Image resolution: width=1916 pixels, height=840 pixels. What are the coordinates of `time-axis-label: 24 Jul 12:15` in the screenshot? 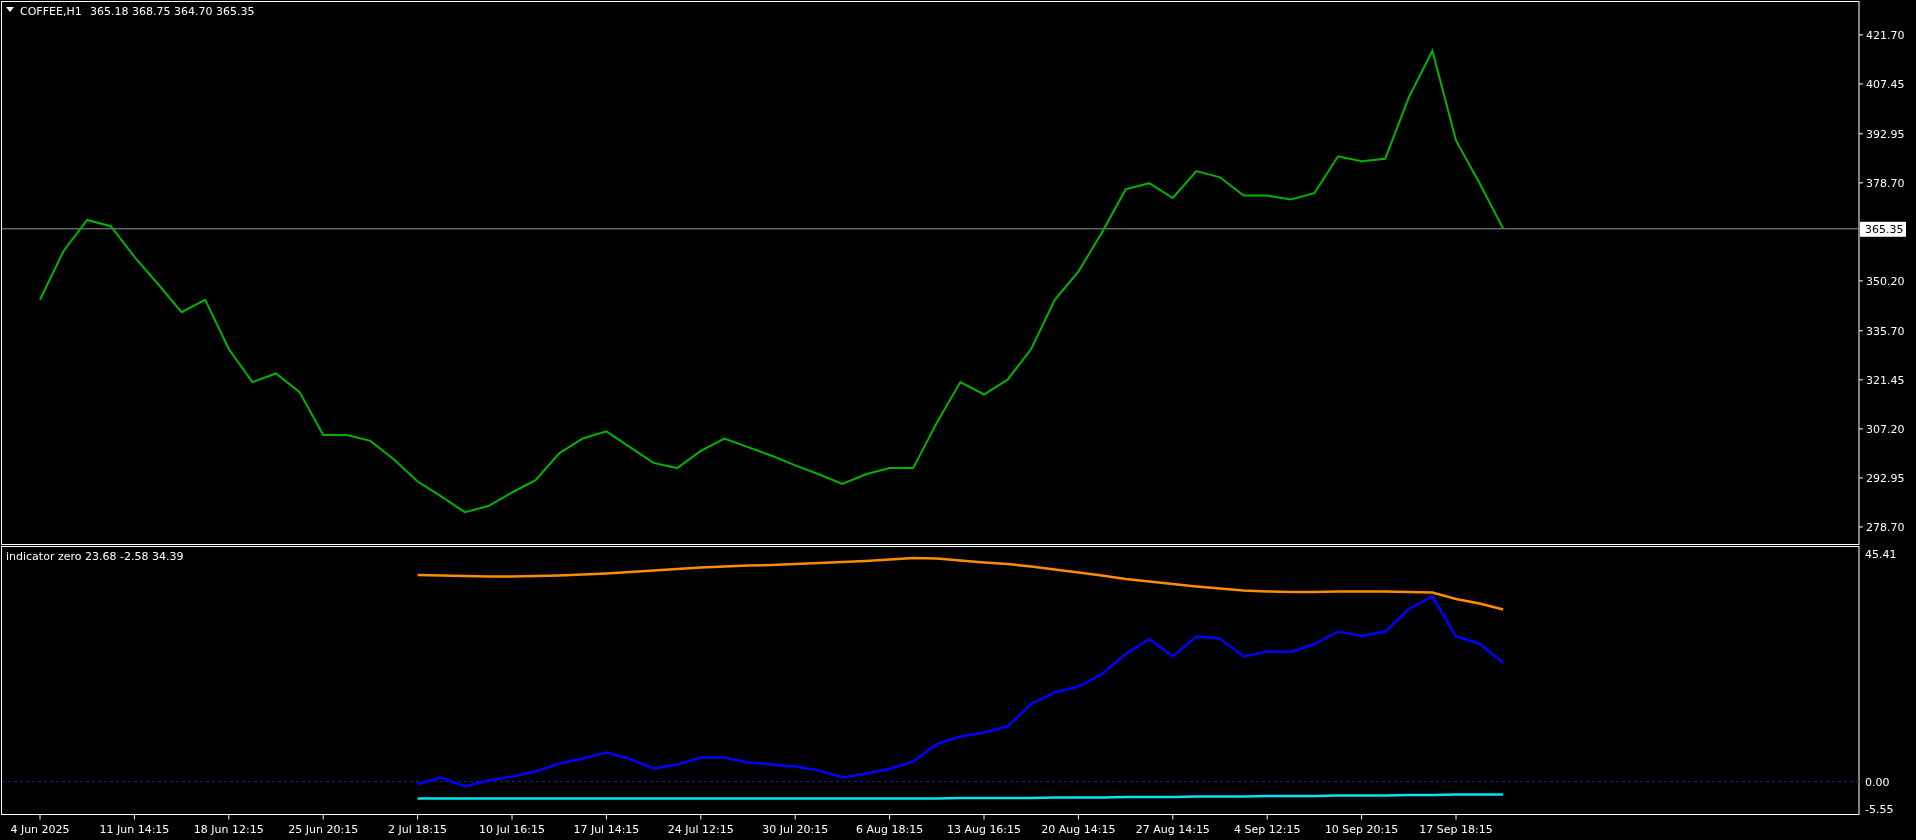 It's located at (700, 824).